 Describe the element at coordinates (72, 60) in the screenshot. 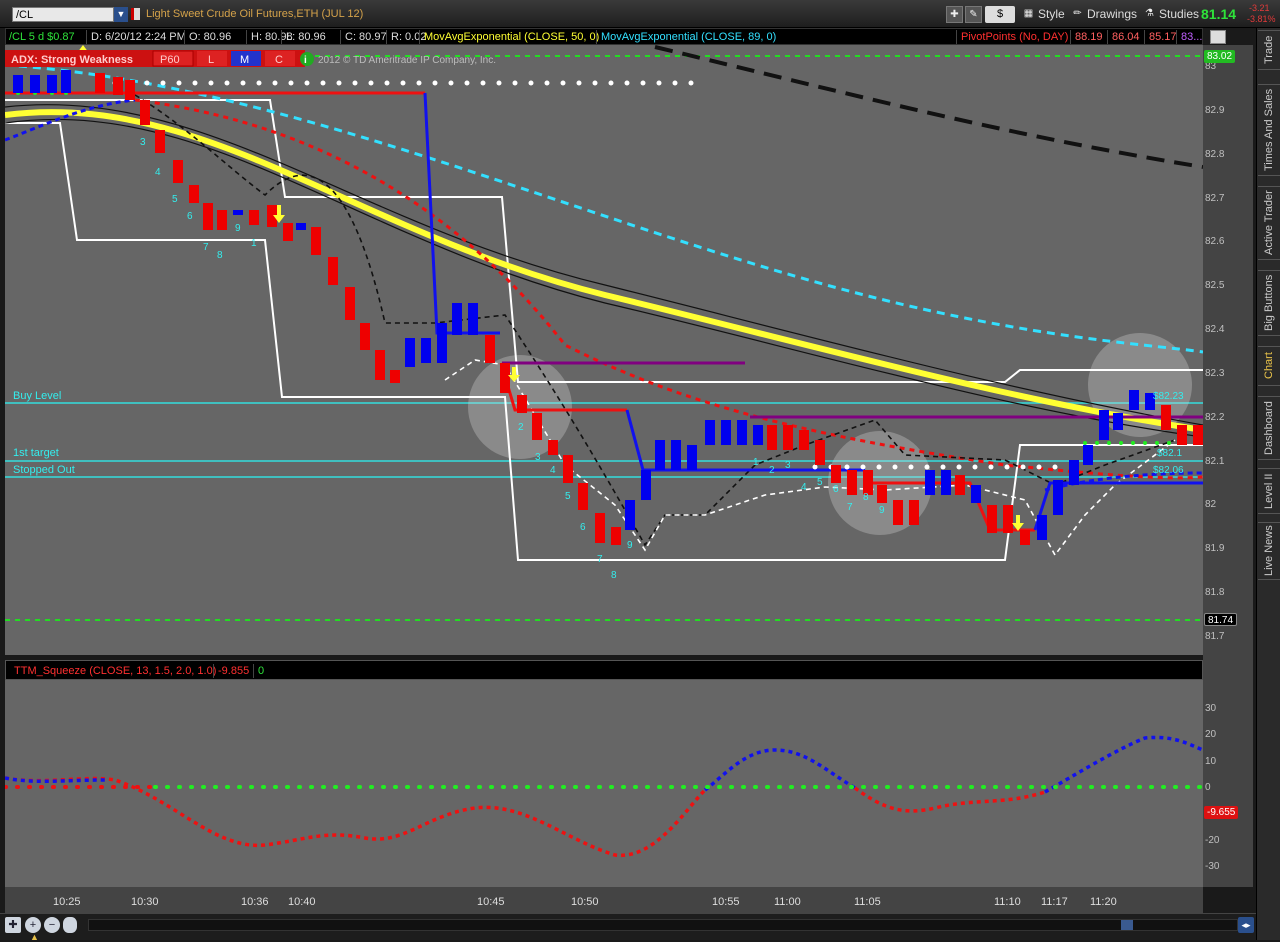

I see `adx-label: ADX: Strong Weakness` at that location.